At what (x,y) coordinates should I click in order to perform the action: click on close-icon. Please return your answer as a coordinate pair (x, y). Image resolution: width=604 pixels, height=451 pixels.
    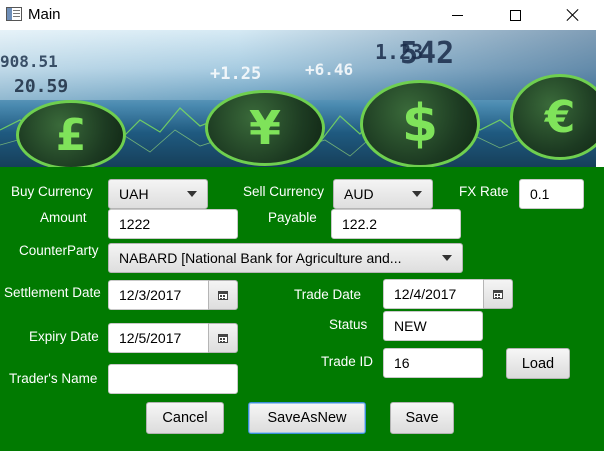
    Looking at the image, I should click on (573, 15).